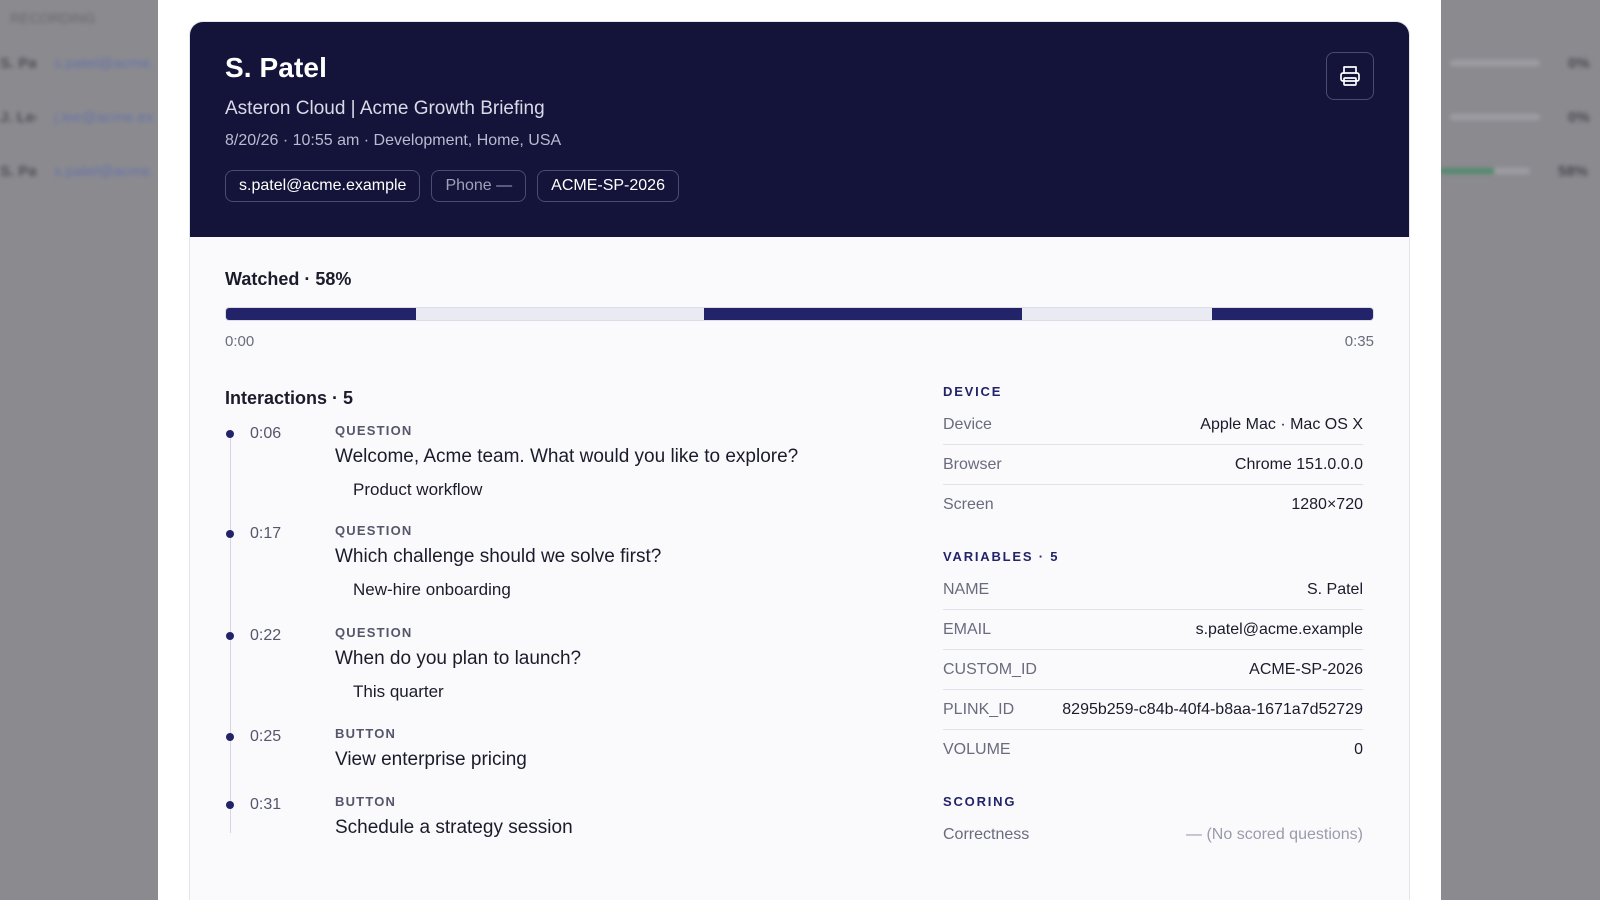  What do you see at coordinates (1153, 504) in the screenshot?
I see `screen-row: Screen 1280×720` at bounding box center [1153, 504].